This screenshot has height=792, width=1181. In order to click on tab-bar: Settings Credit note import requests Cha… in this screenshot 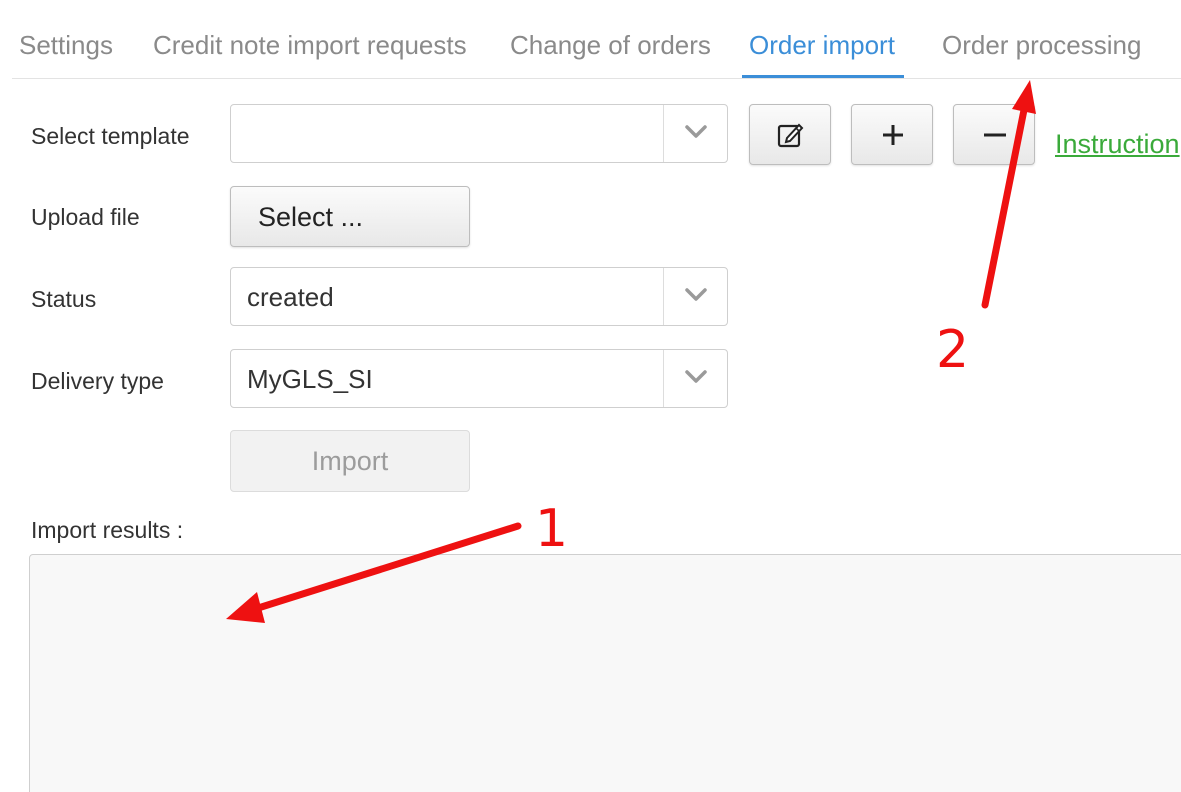, I will do `click(596, 39)`.